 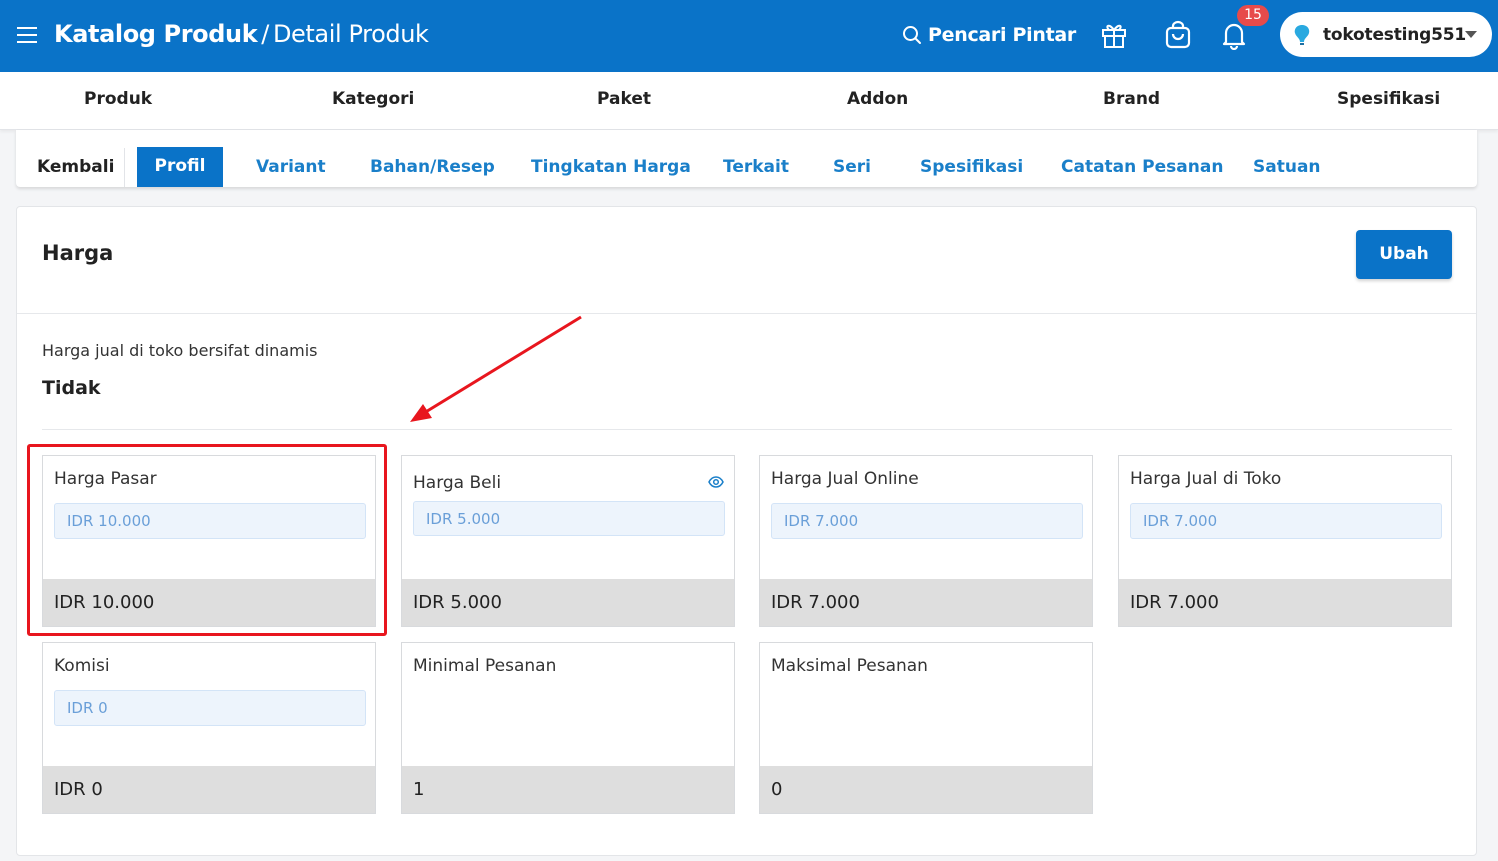 I want to click on gift-icon, so click(x=1114, y=35).